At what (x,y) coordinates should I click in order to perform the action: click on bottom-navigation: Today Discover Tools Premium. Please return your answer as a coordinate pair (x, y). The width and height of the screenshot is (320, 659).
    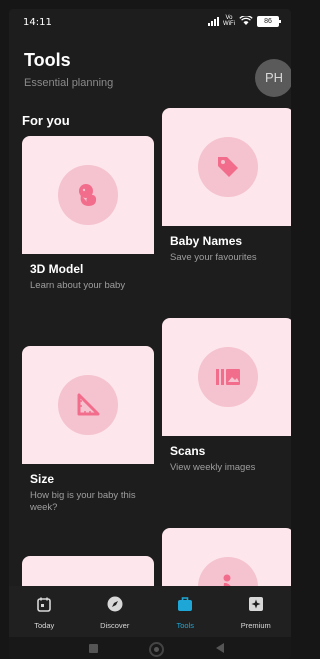
    Looking at the image, I should click on (150, 611).